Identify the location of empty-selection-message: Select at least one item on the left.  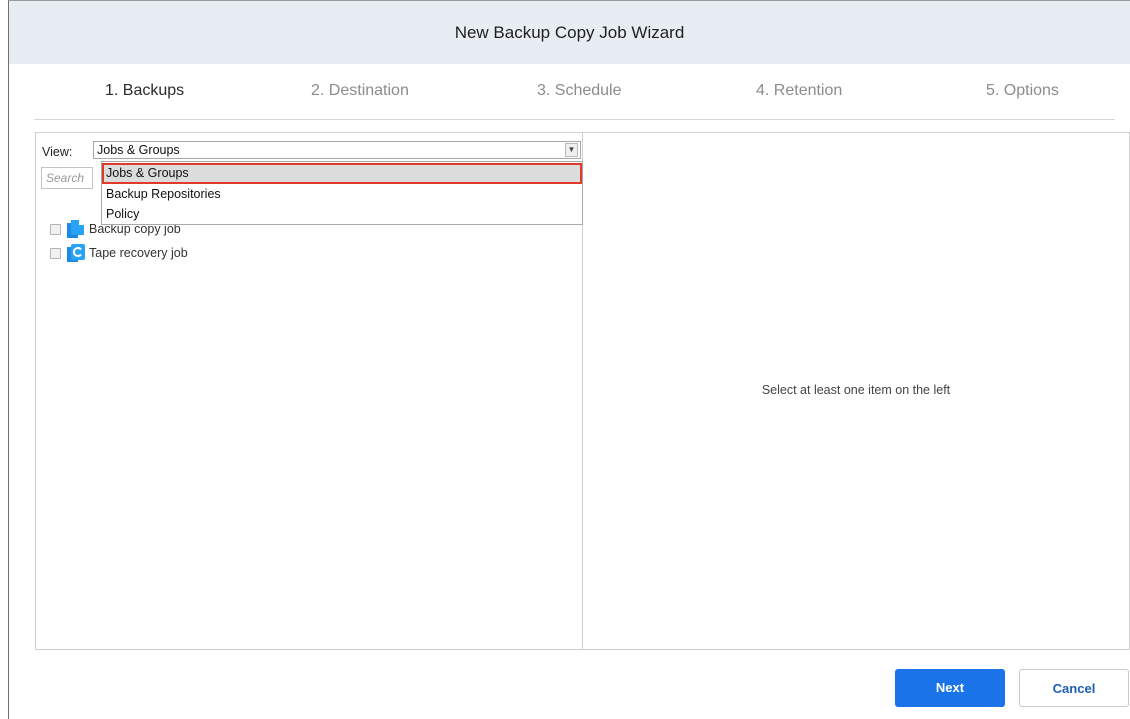
(856, 390).